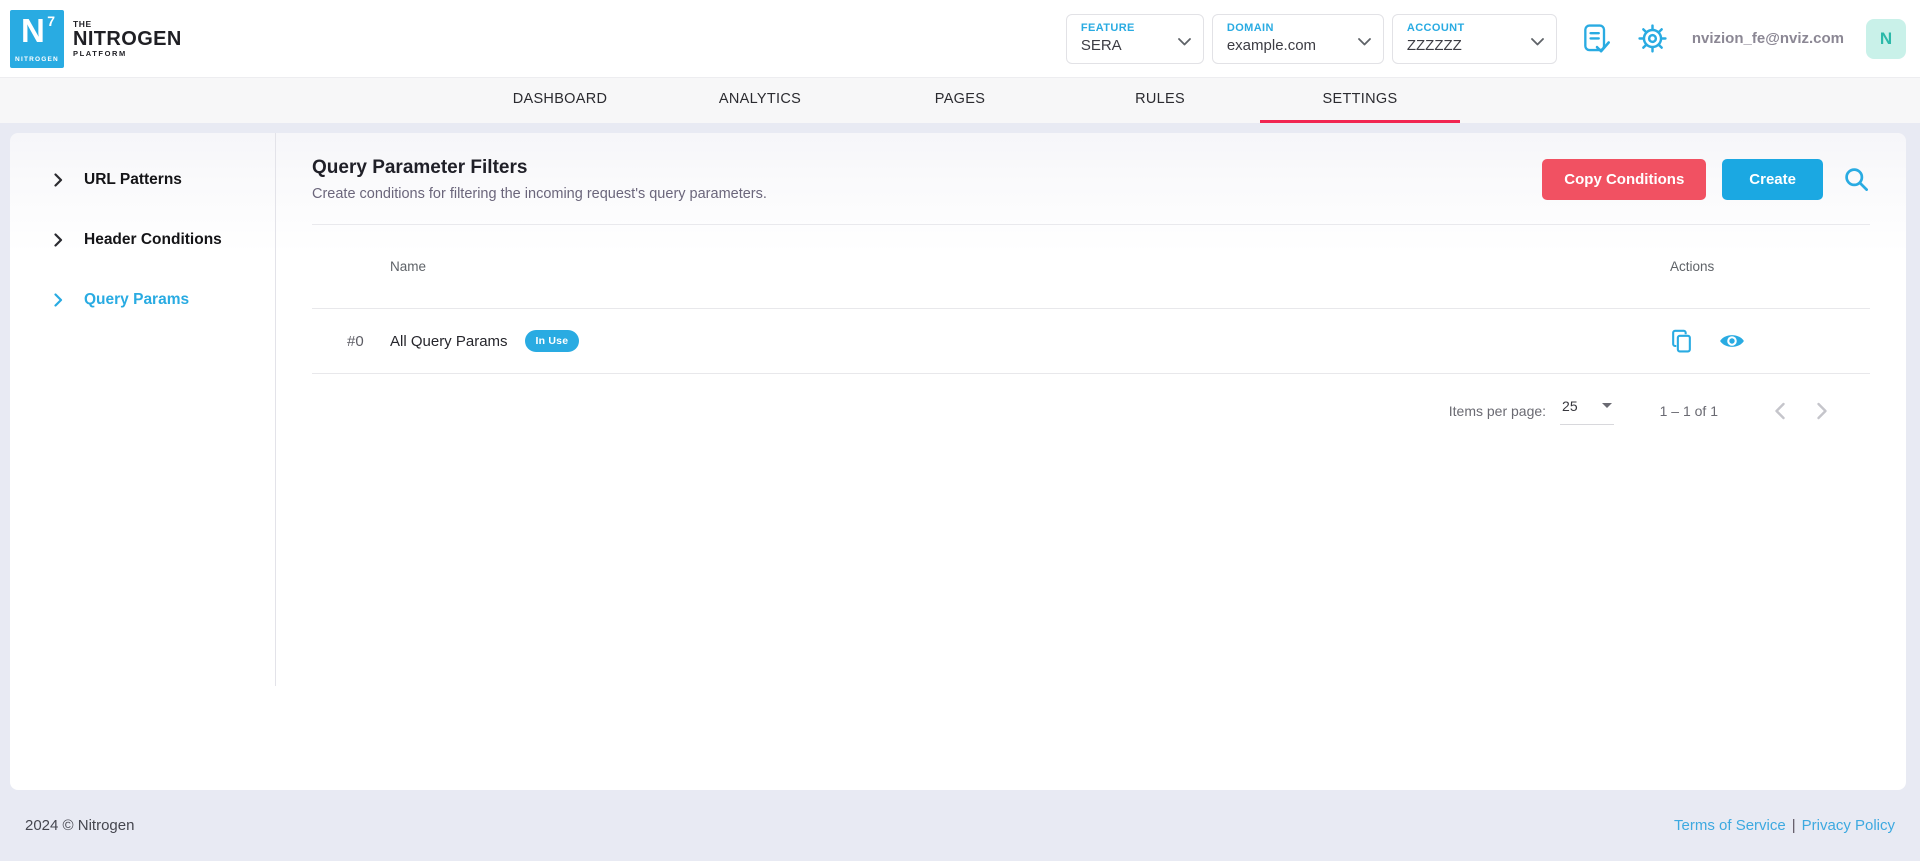 This screenshot has width=1920, height=861. I want to click on footer-links: Terms of Service | Privacy Policy, so click(1784, 825).